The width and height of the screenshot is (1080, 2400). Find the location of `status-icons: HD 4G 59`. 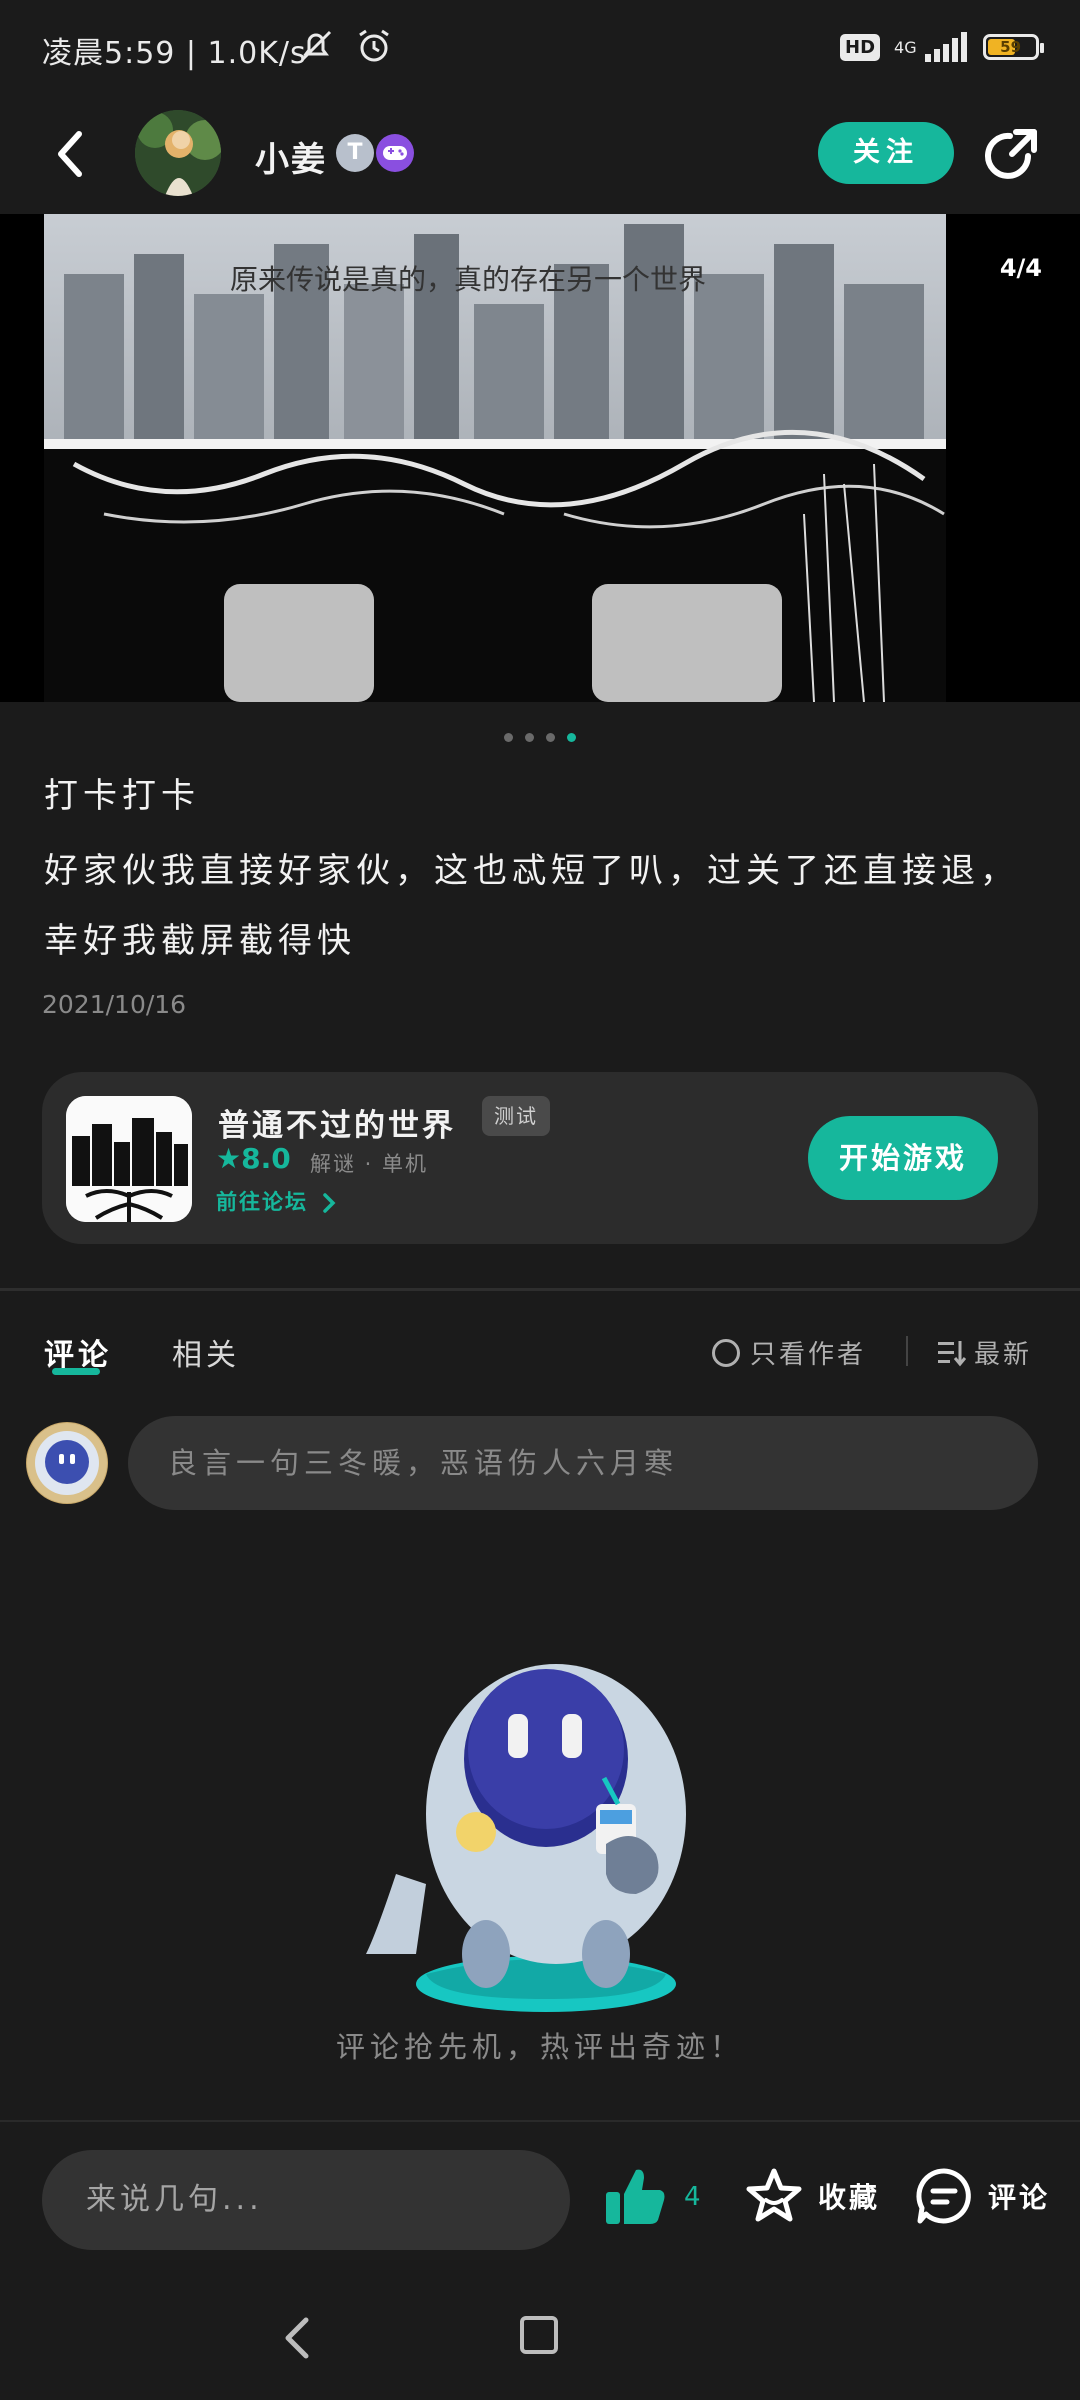

status-icons: HD 4G 59 is located at coordinates (942, 47).